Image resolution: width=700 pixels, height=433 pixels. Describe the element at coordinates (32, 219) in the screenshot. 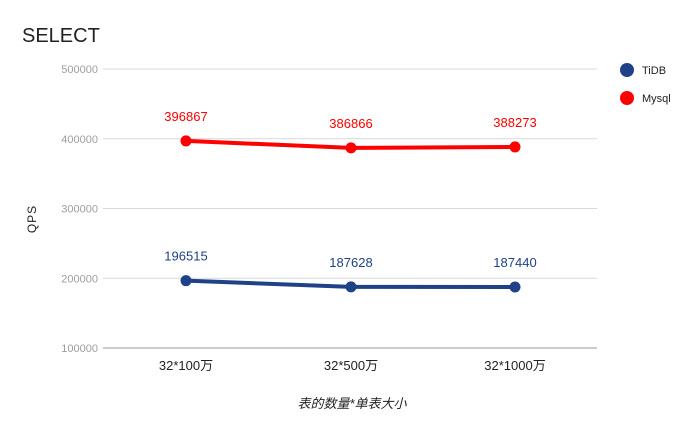

I see `y-axis-label: QPS` at that location.